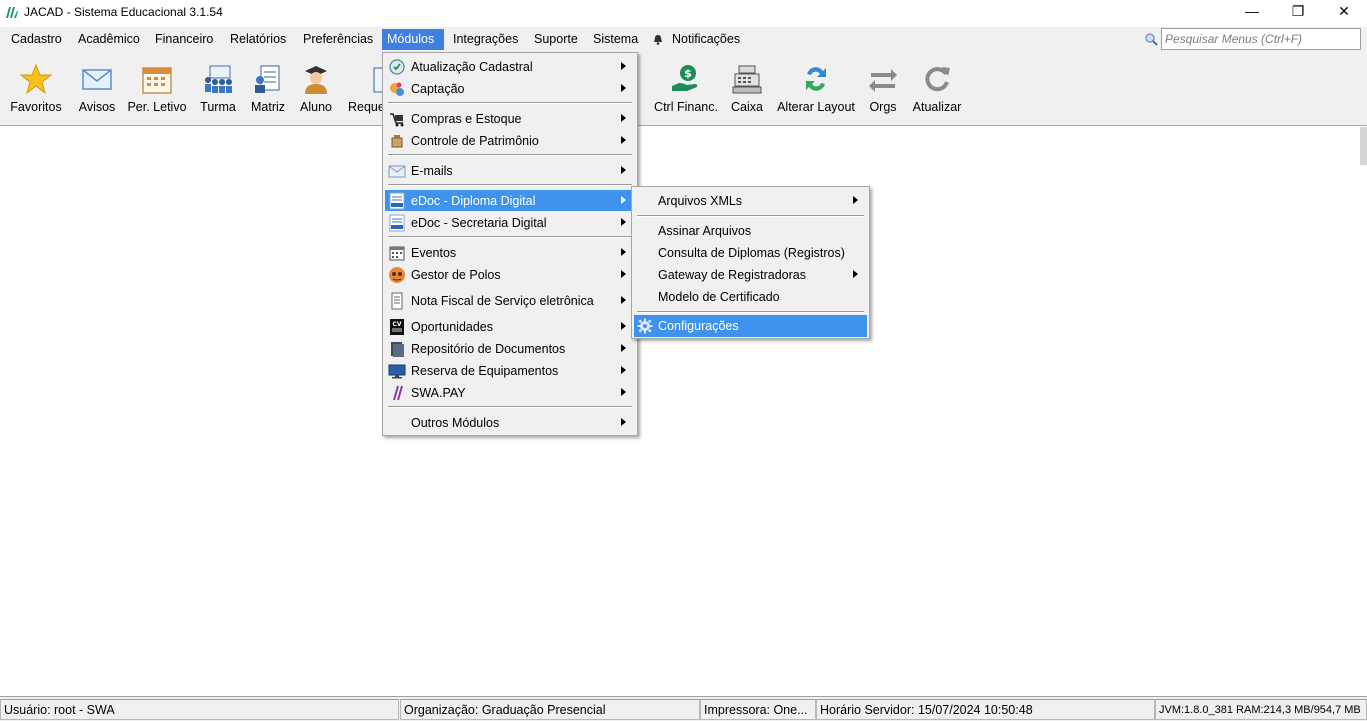 This screenshot has height=721, width=1367. I want to click on menu-search-input: Pesquisar Menus (Ctrl+F), so click(1261, 39).